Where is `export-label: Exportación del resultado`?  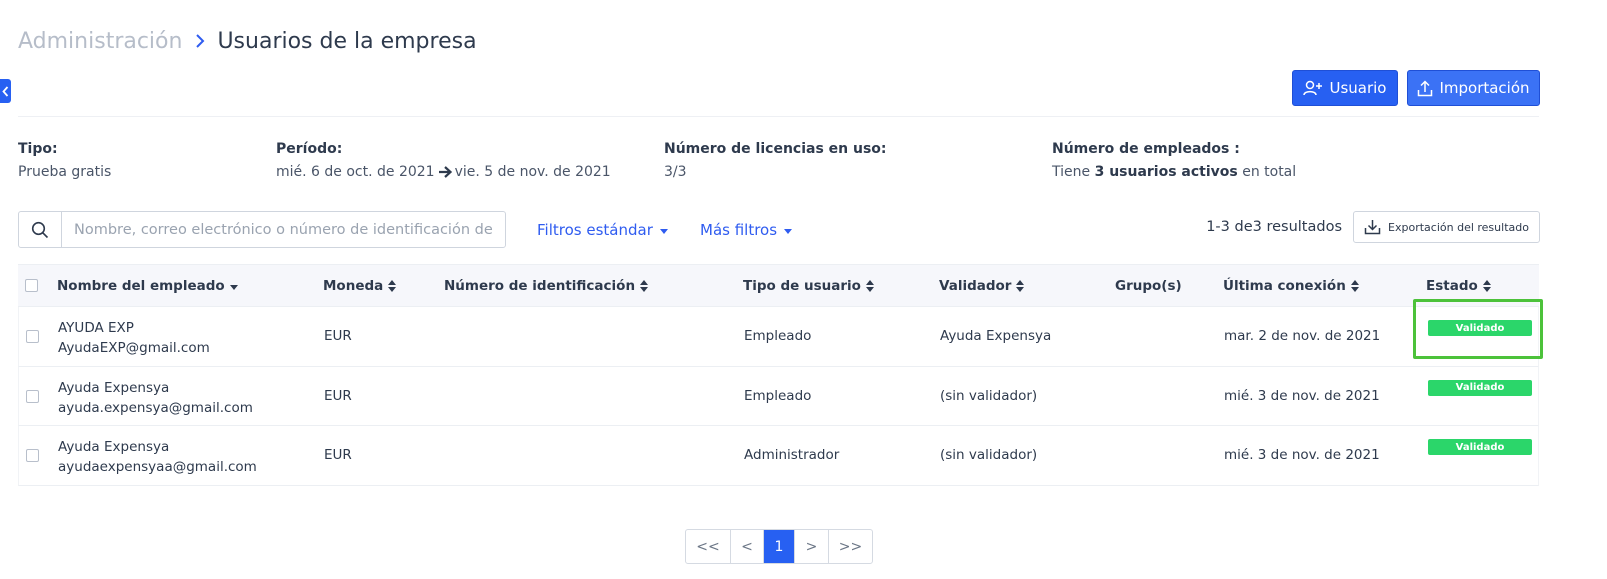
export-label: Exportación del resultado is located at coordinates (1458, 227).